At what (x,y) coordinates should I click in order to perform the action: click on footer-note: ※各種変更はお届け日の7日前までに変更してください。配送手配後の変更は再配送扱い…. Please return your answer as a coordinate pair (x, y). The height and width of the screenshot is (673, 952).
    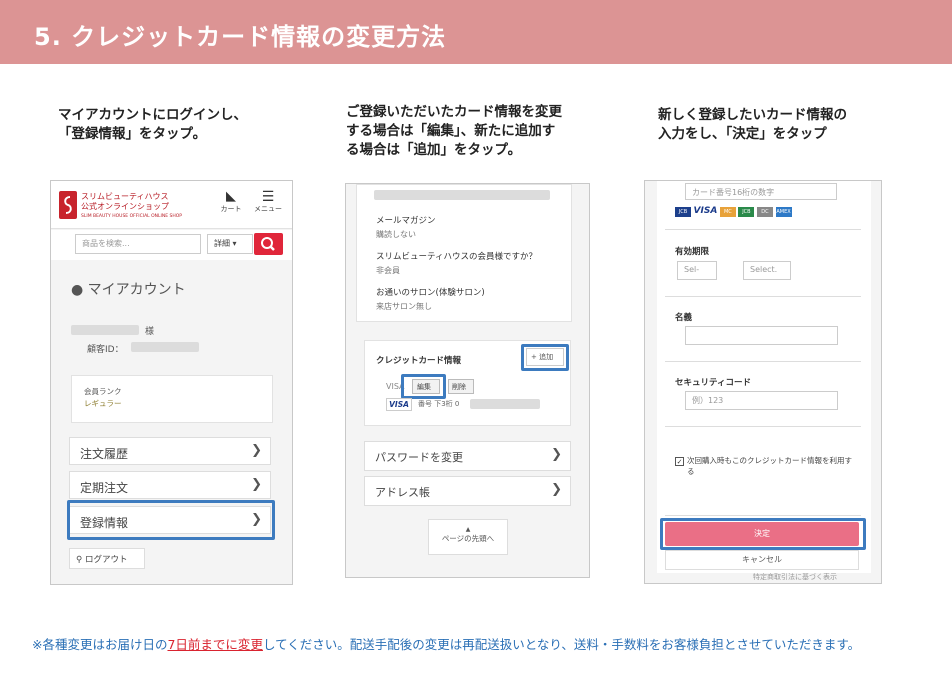
    Looking at the image, I should click on (446, 643).